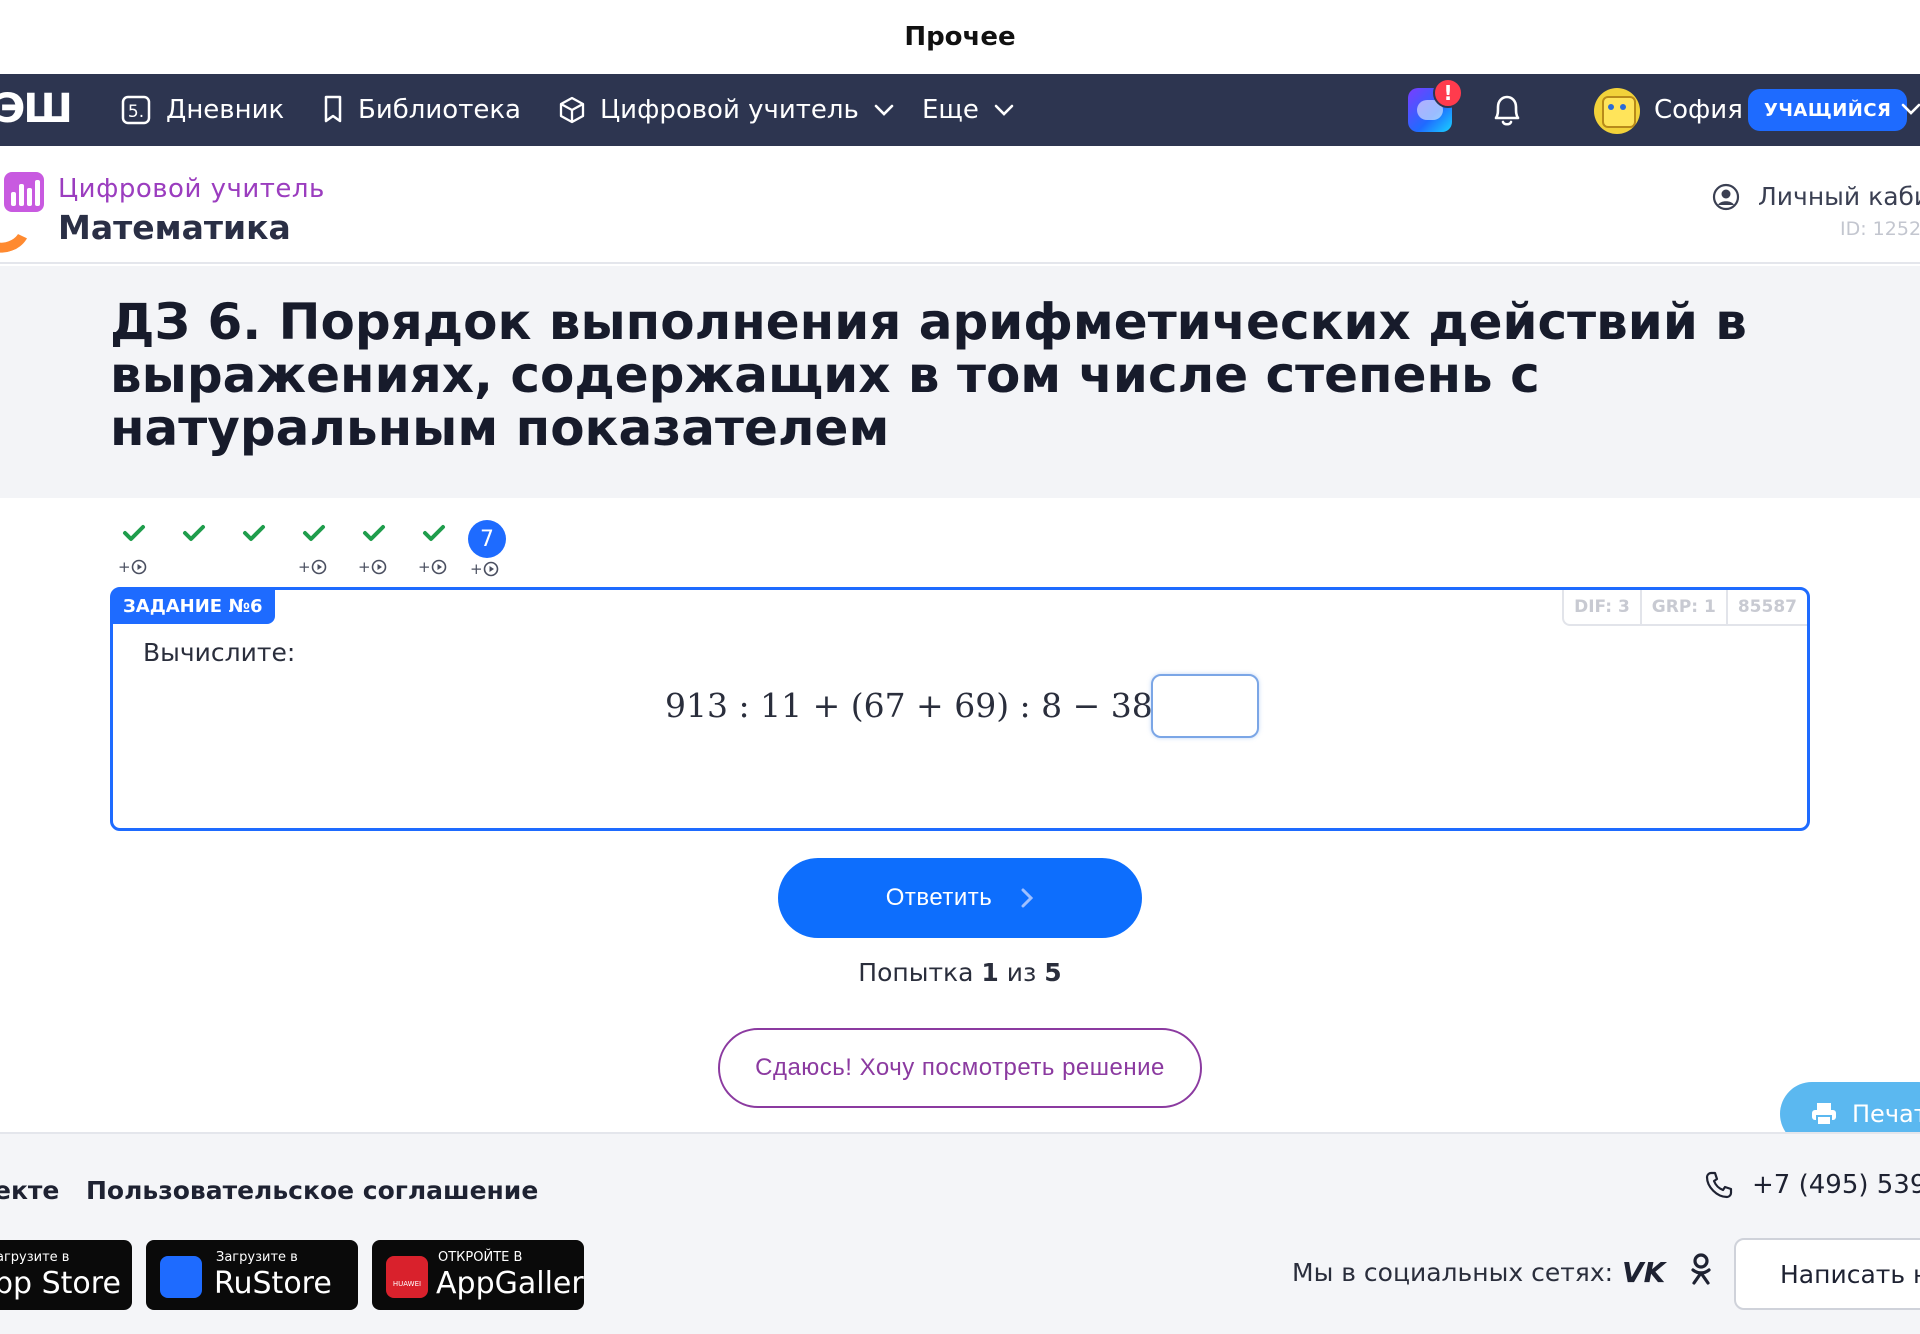 The width and height of the screenshot is (1920, 1334). I want to click on step-4: +, so click(314, 552).